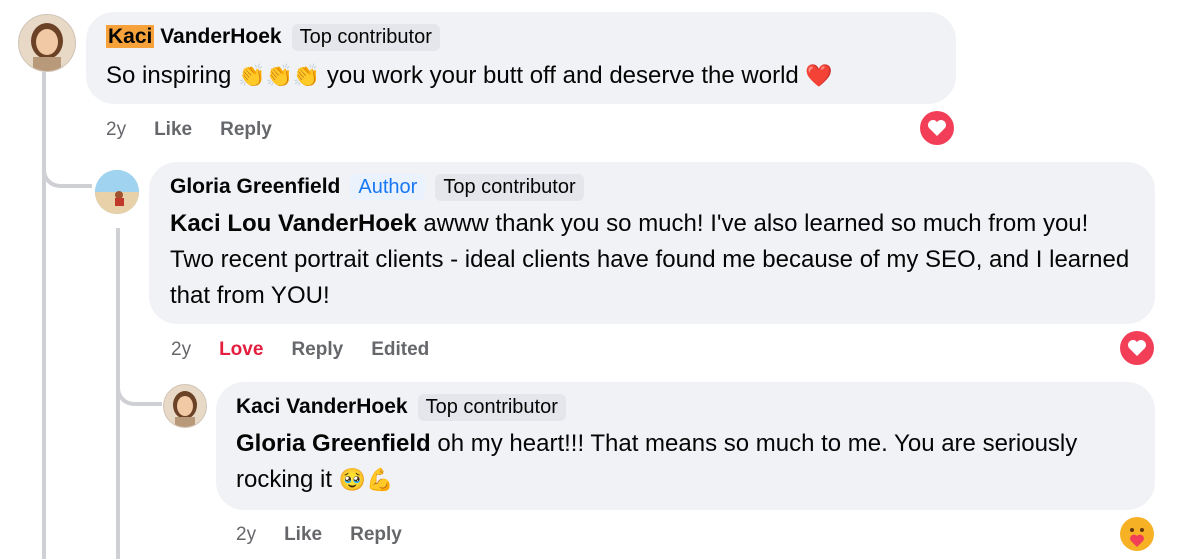  I want to click on mention-link: Kaci Lou VanderHoek, so click(293, 223).